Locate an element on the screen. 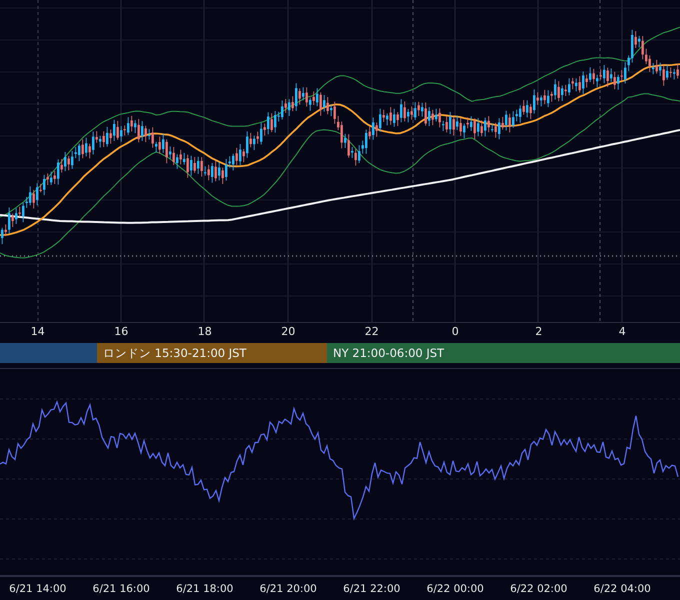 The image size is (680, 600). date-axis-label: 6/22 00:00 is located at coordinates (455, 589).